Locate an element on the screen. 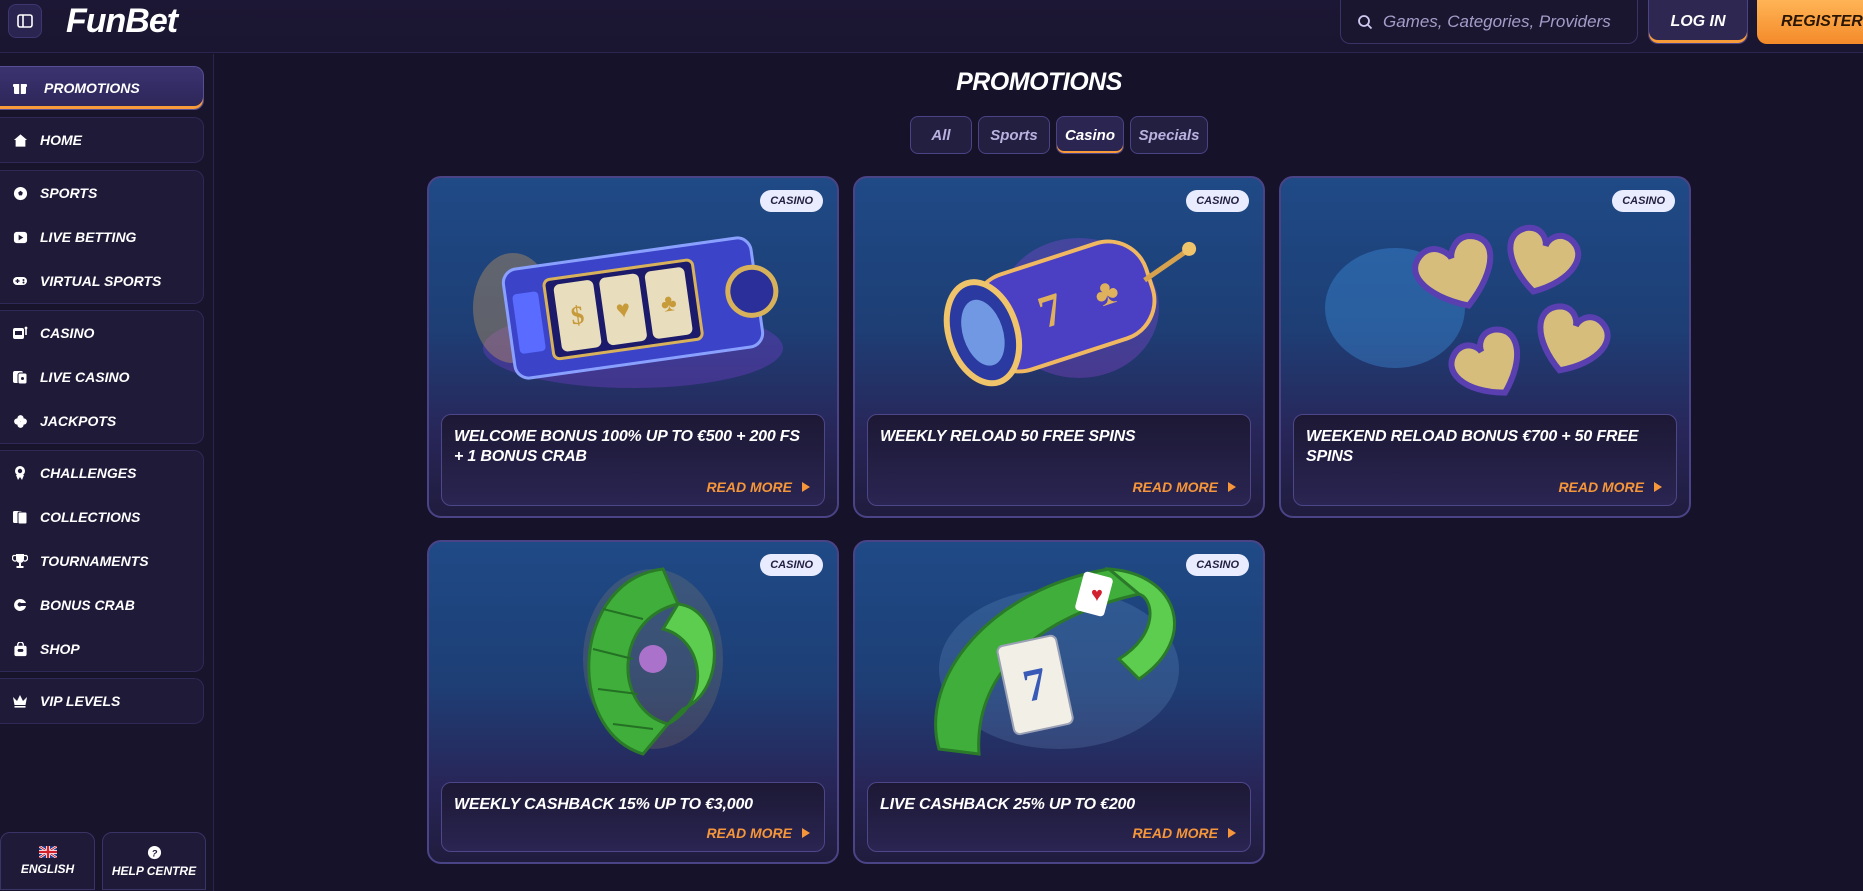 The height and width of the screenshot is (891, 1863). language-selector: ENGLISH is located at coordinates (47, 861).